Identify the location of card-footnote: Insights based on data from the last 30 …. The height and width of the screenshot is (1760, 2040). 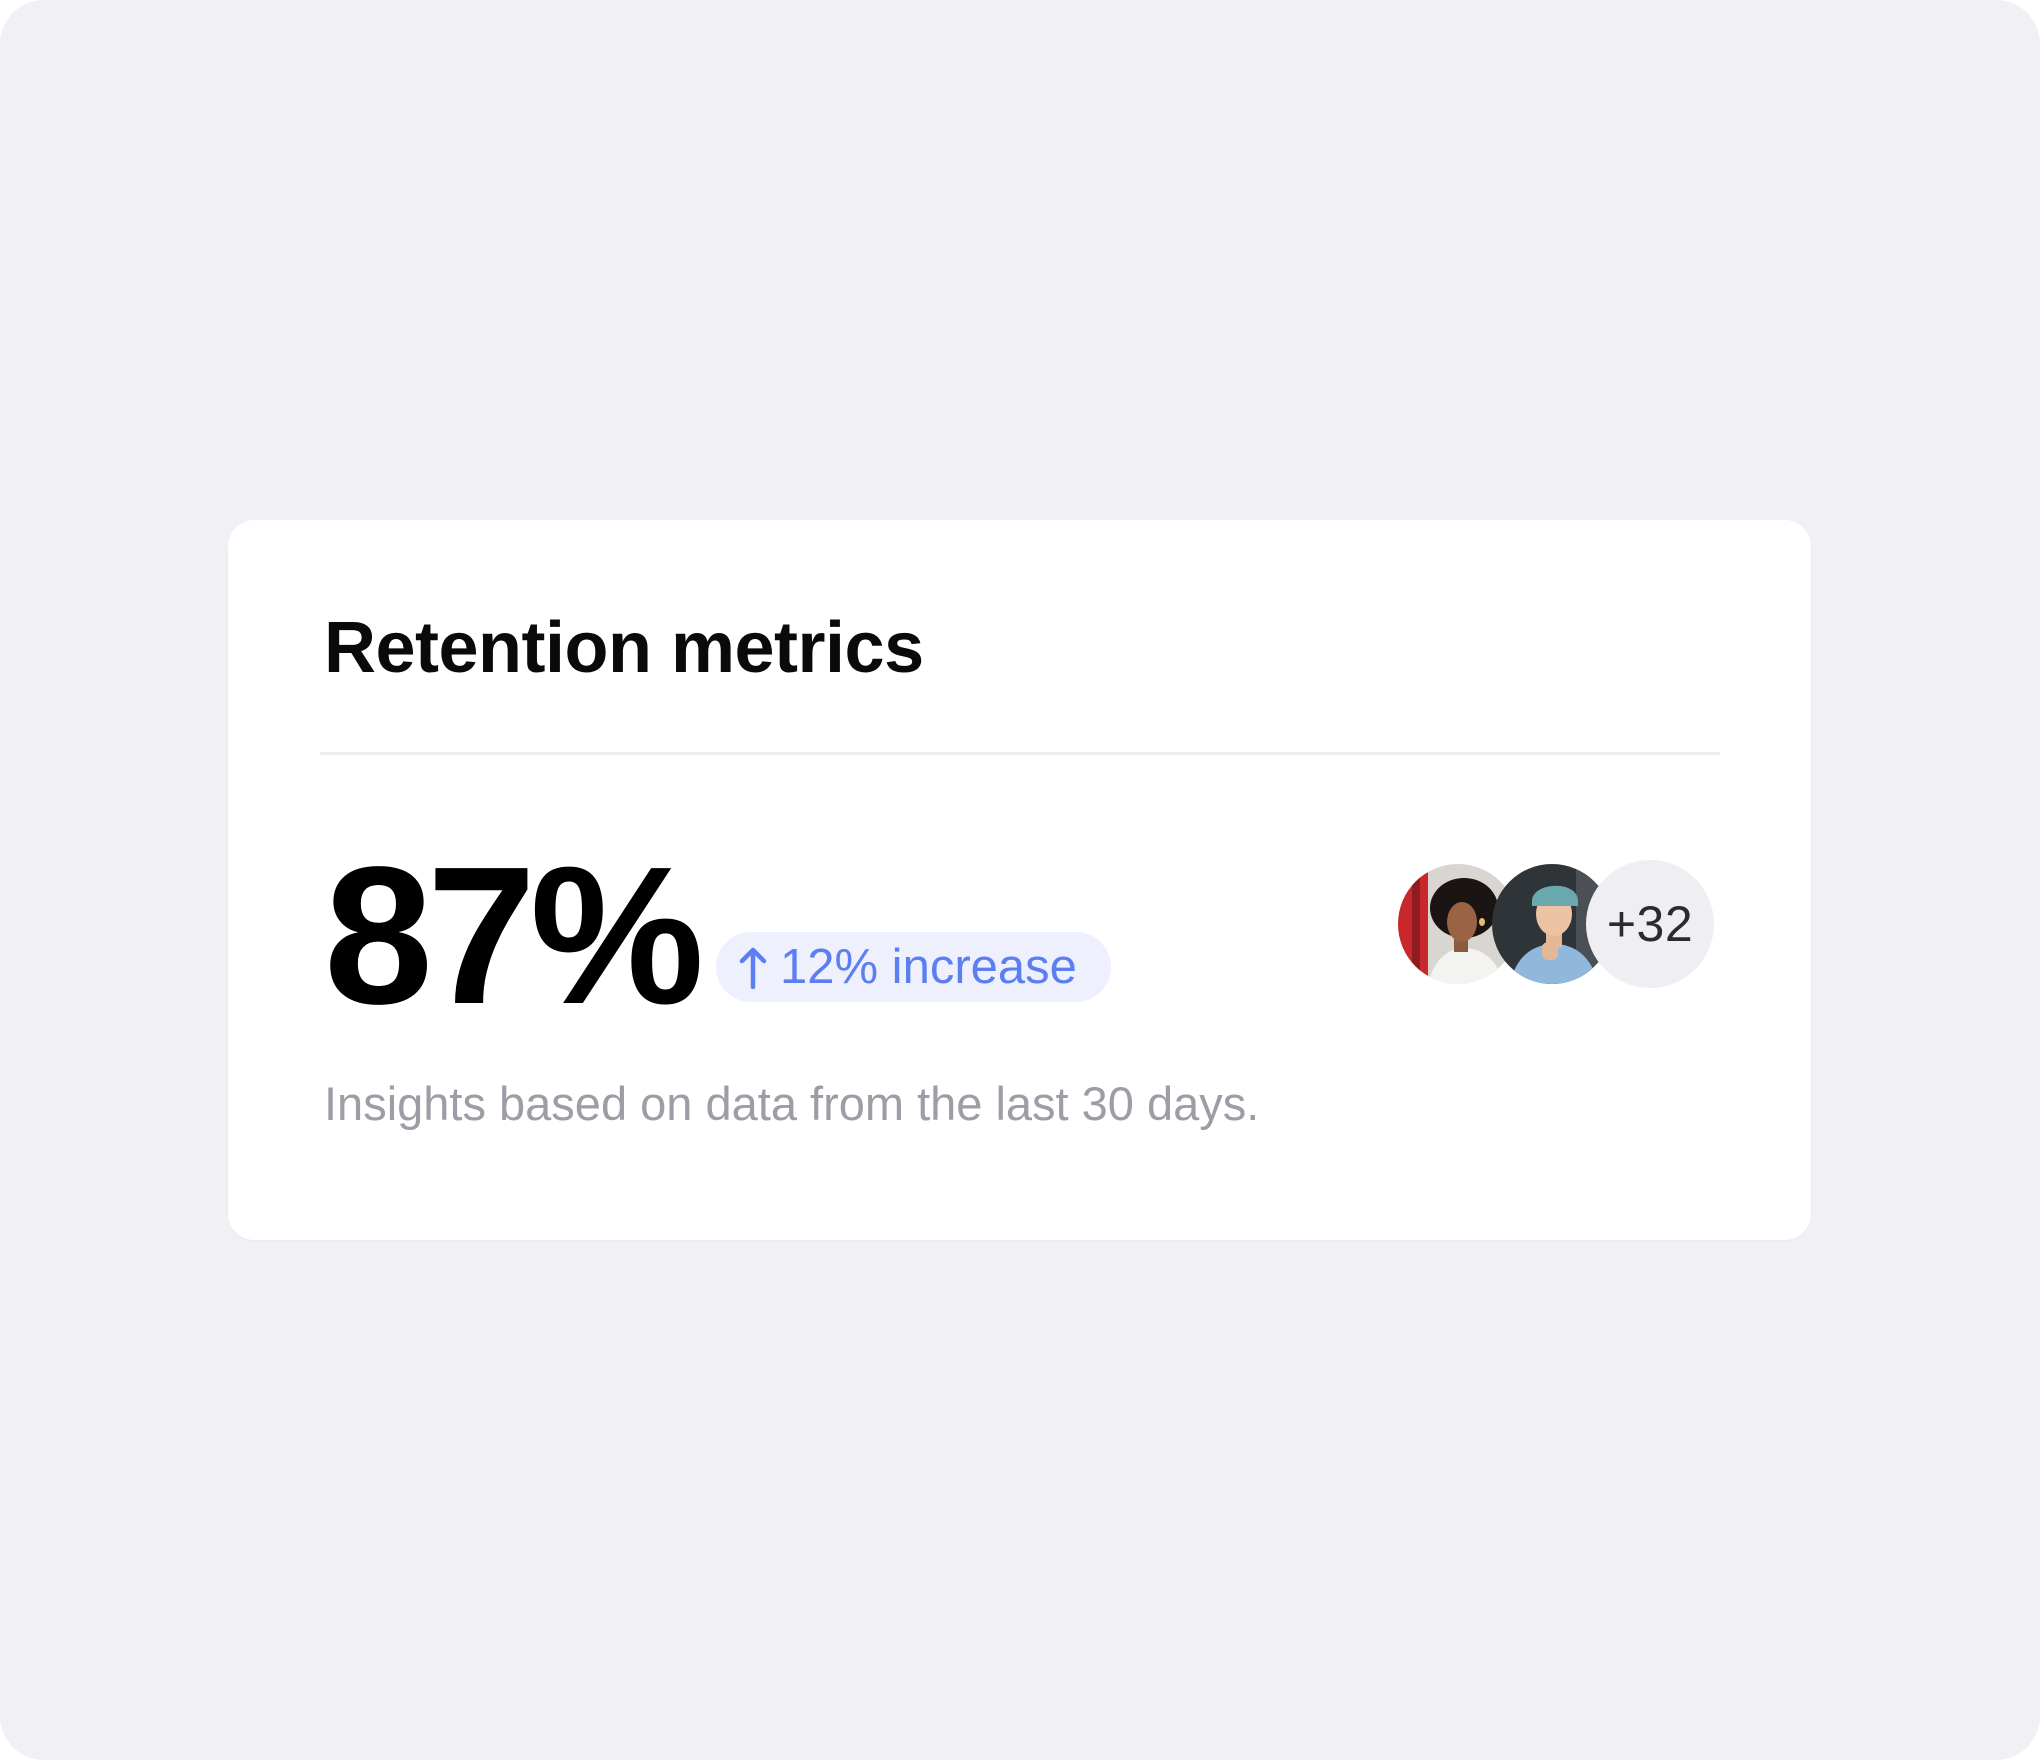
(792, 1103).